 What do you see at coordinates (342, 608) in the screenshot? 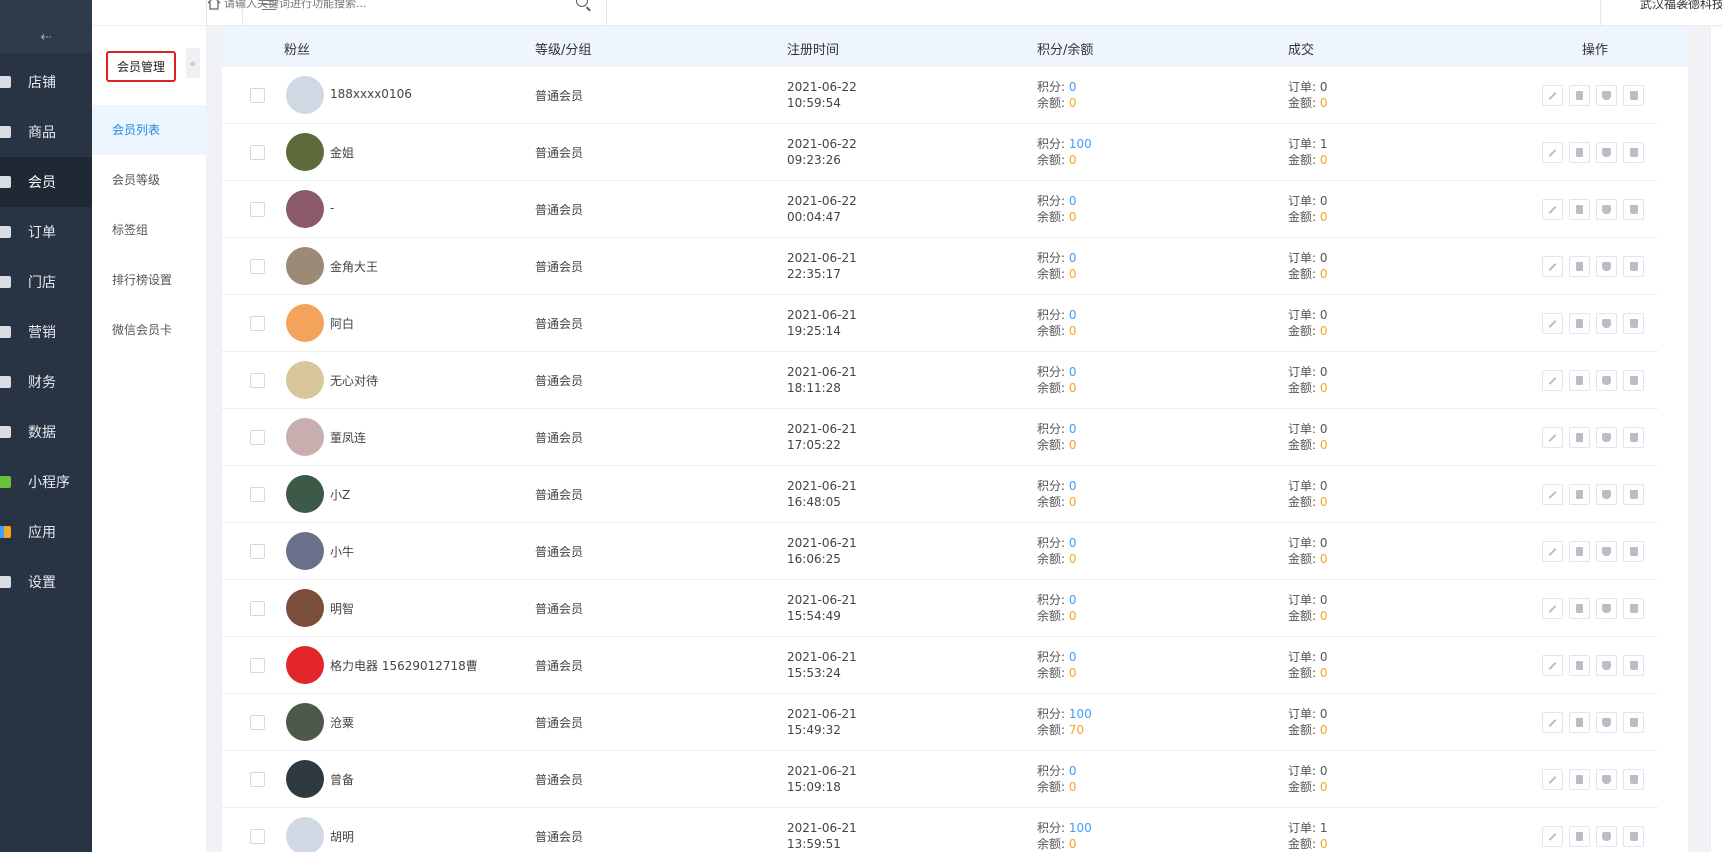
I see `member-nickname: 明智` at bounding box center [342, 608].